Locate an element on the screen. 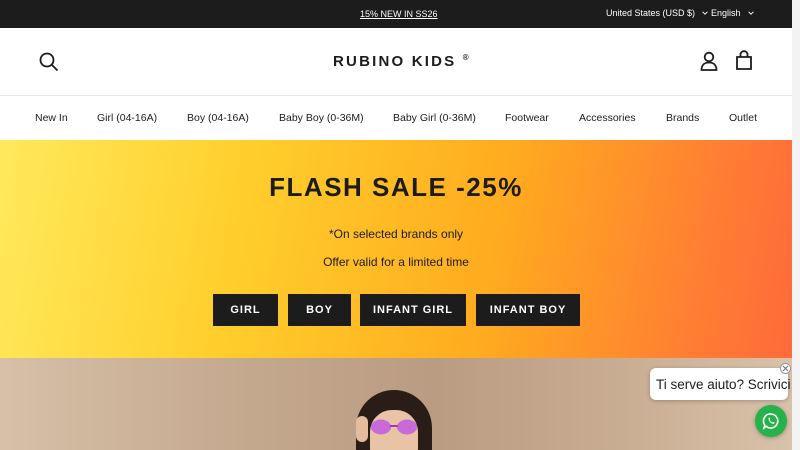 Image resolution: width=800 pixels, height=450 pixels. promo-link: 15% NEW IN SS26 is located at coordinates (399, 14).